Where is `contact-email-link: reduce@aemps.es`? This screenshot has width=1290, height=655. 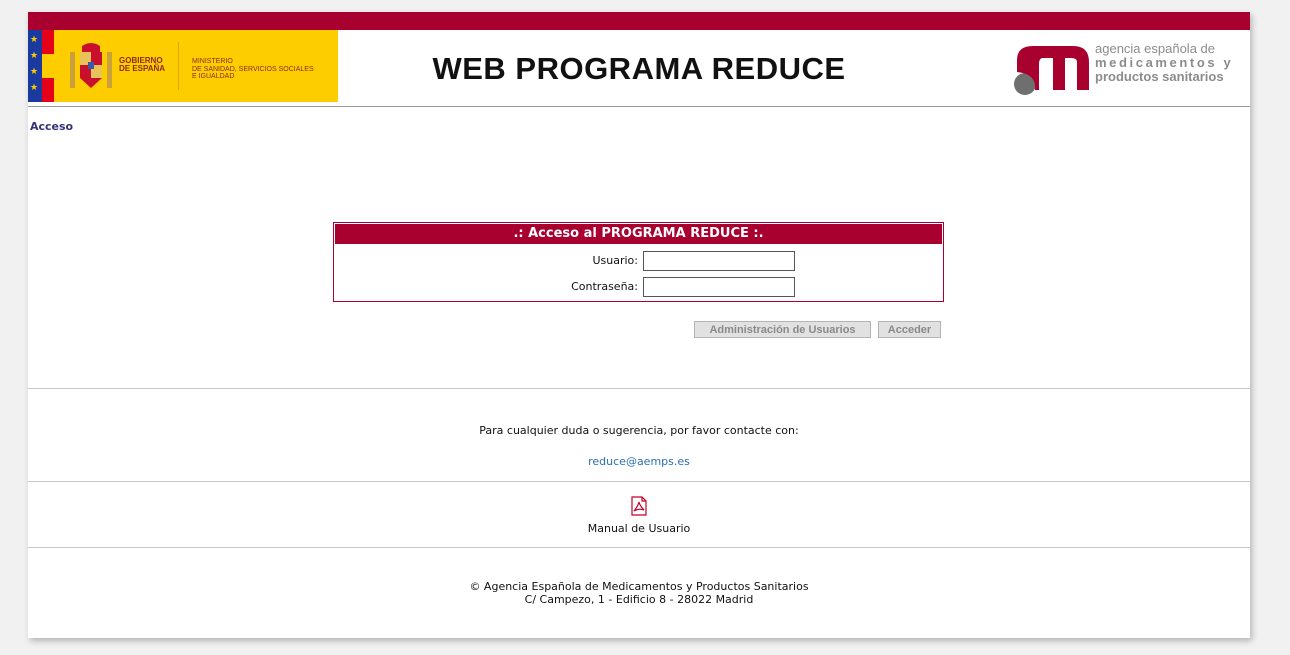
contact-email-link: reduce@aemps.es is located at coordinates (639, 461).